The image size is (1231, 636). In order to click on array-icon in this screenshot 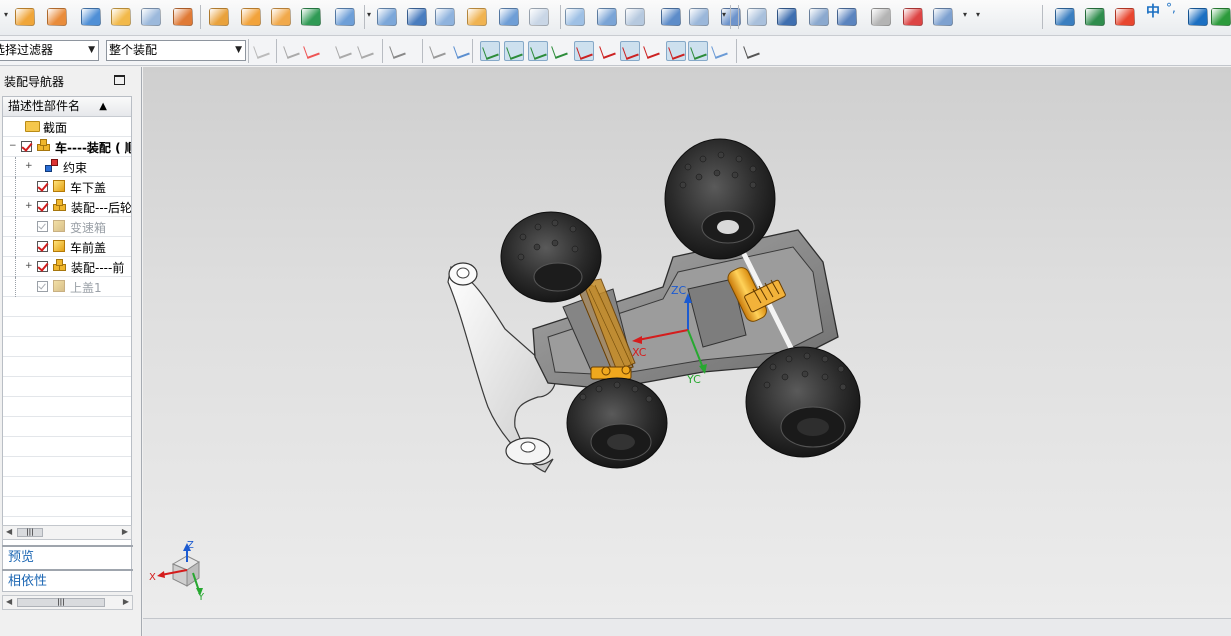, I will do `click(281, 17)`.